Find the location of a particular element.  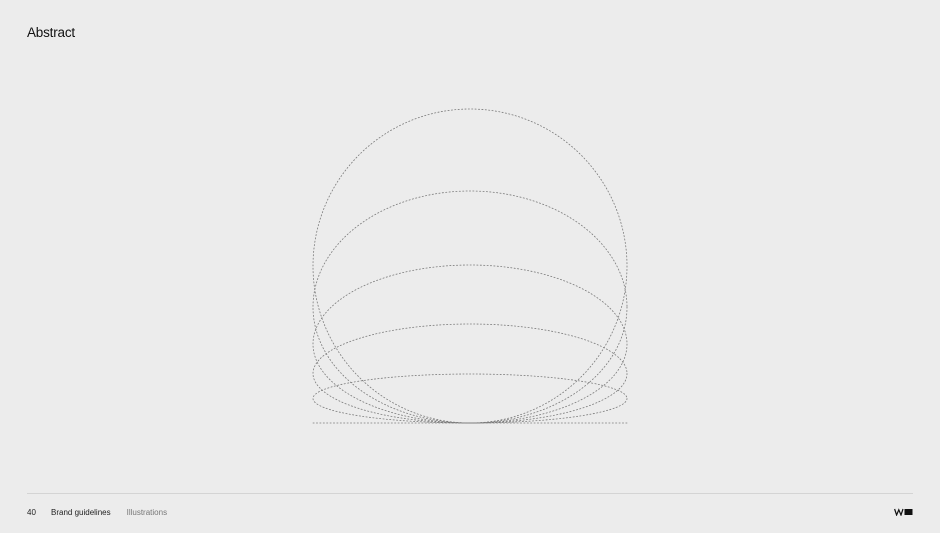

section-name: Illustrations is located at coordinates (147, 512).